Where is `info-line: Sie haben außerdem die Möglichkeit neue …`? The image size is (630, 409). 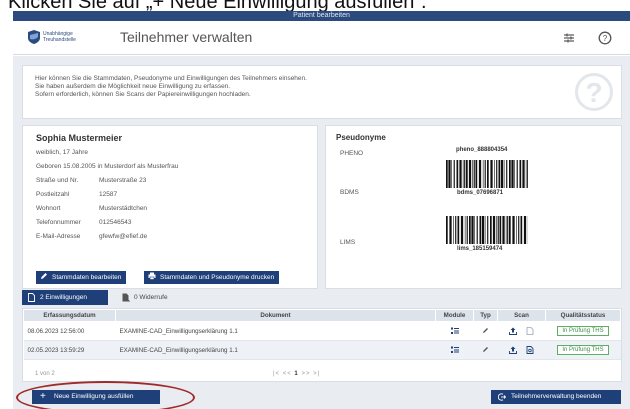
info-line: Sie haben außerdem die Möglichkeit neue … is located at coordinates (133, 86).